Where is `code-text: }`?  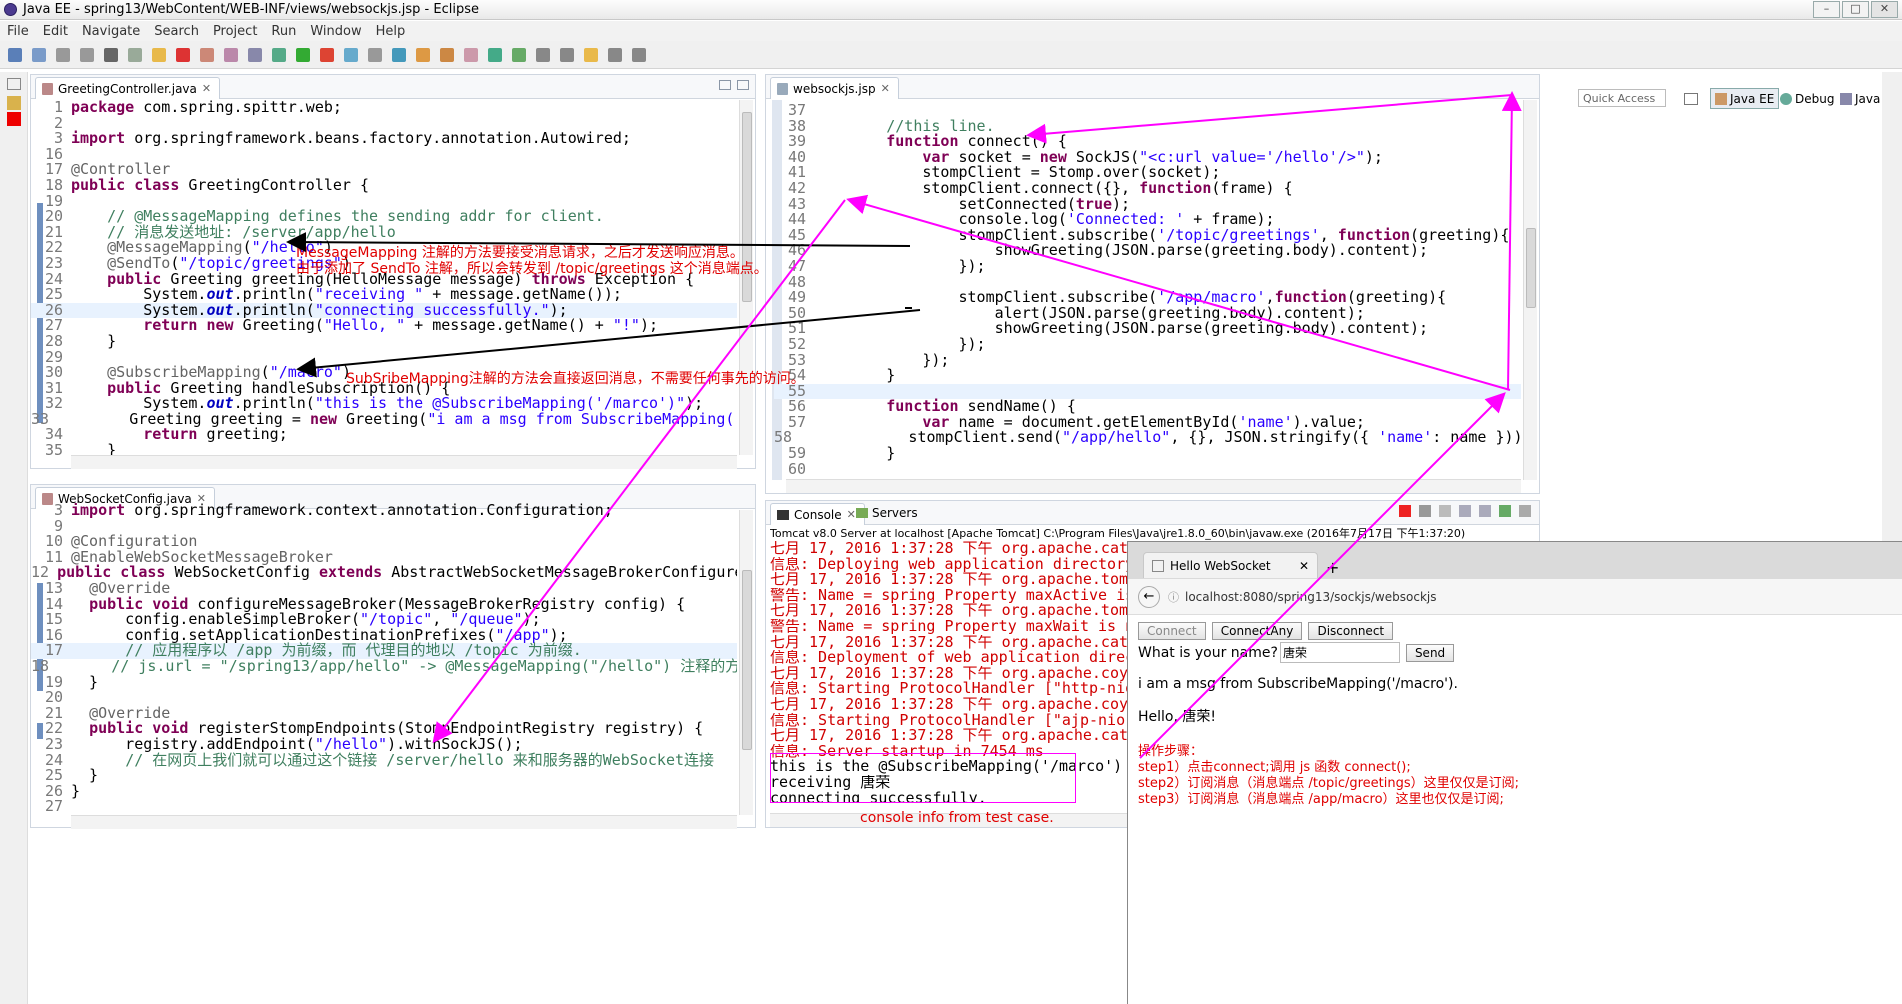
code-text: } is located at coordinates (855, 453).